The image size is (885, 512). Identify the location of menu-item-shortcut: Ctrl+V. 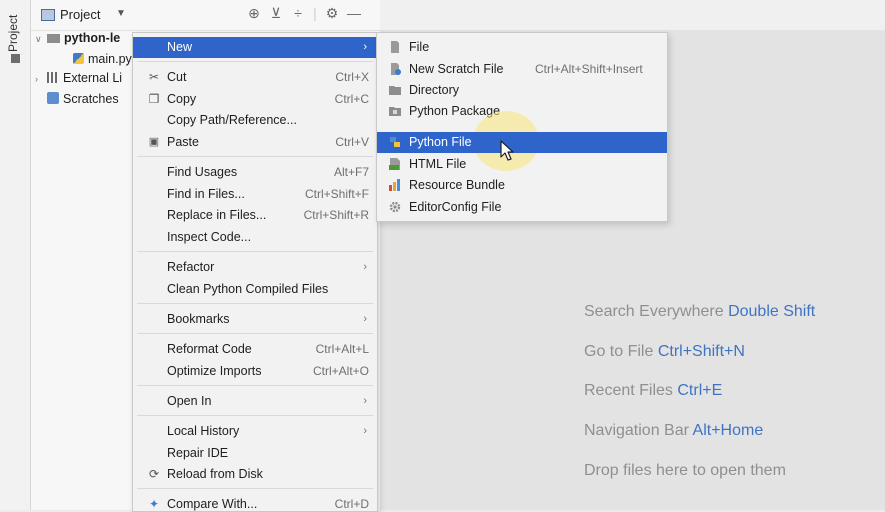
(352, 142).